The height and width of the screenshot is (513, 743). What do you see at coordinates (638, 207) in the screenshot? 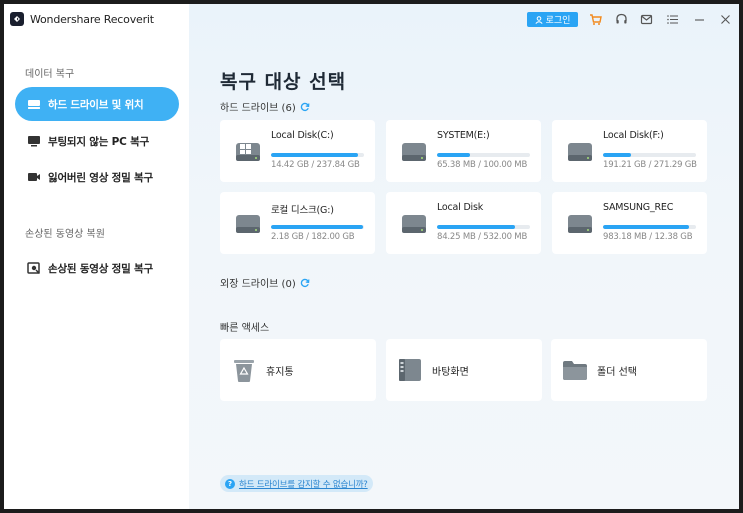
I see `drive-name: SAMSUNG_REC` at bounding box center [638, 207].